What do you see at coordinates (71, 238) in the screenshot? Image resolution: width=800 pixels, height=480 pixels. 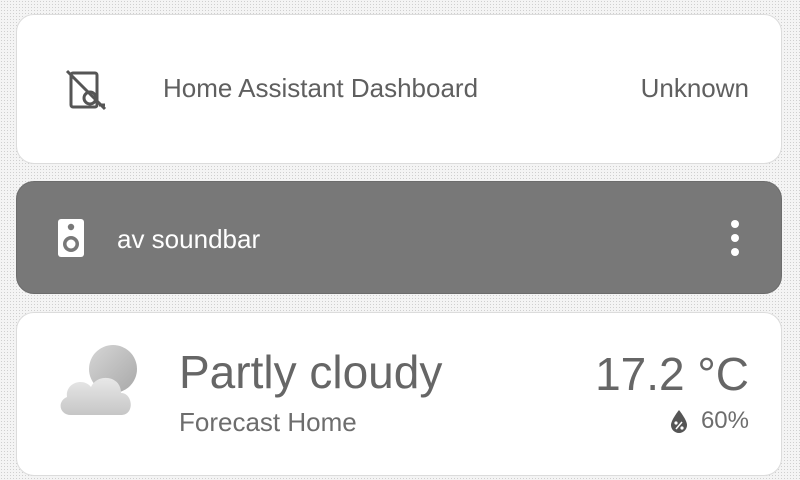 I see `speaker-icon` at bounding box center [71, 238].